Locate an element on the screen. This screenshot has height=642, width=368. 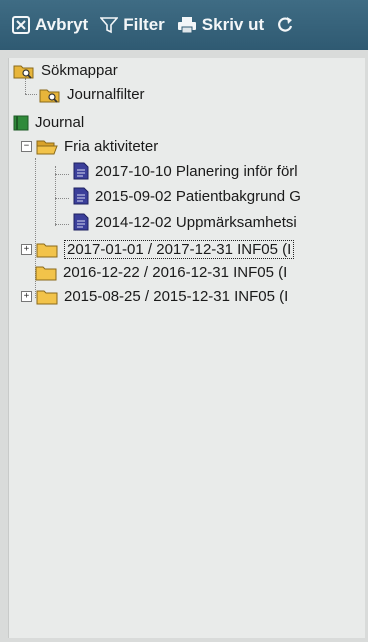
filter-icon is located at coordinates (109, 25).